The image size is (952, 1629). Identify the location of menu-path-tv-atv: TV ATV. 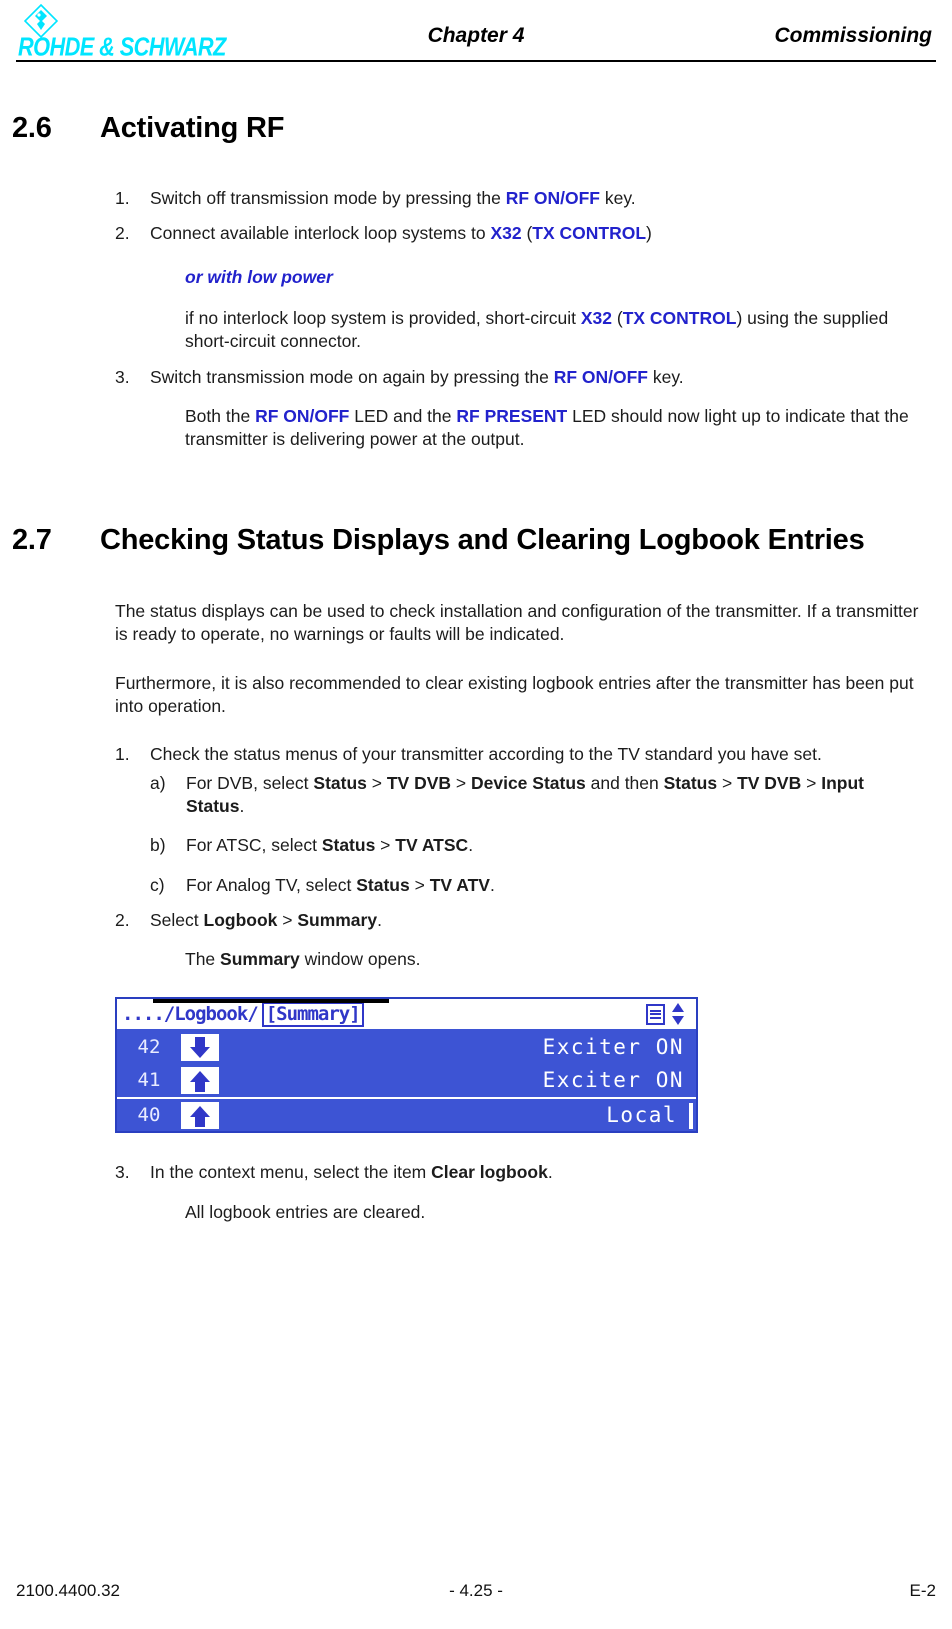
(459, 884).